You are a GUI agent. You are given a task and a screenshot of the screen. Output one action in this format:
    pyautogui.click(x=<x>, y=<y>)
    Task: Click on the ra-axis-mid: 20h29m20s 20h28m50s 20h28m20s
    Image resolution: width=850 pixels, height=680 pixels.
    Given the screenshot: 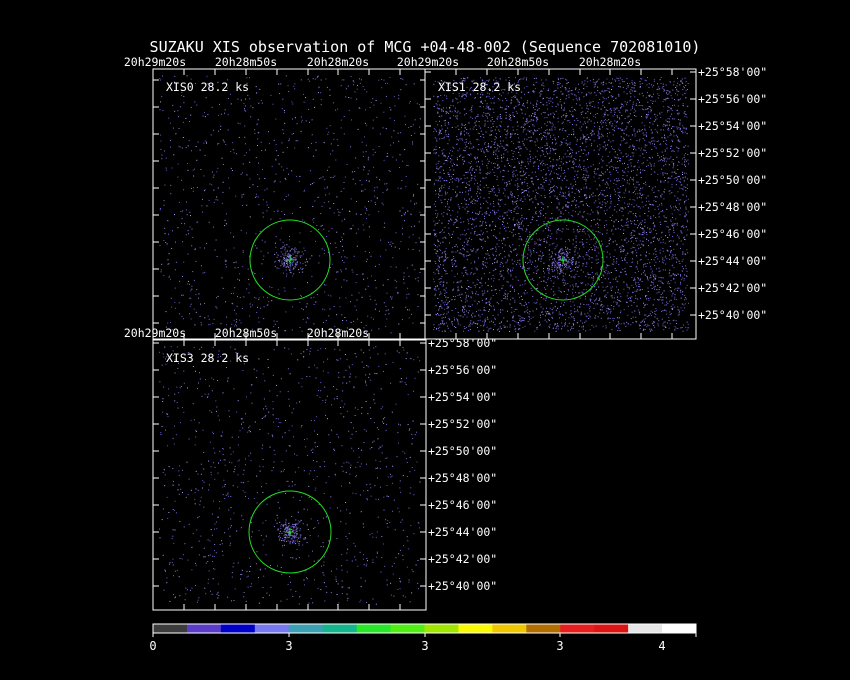 What is the action you would take?
    pyautogui.click(x=246, y=333)
    